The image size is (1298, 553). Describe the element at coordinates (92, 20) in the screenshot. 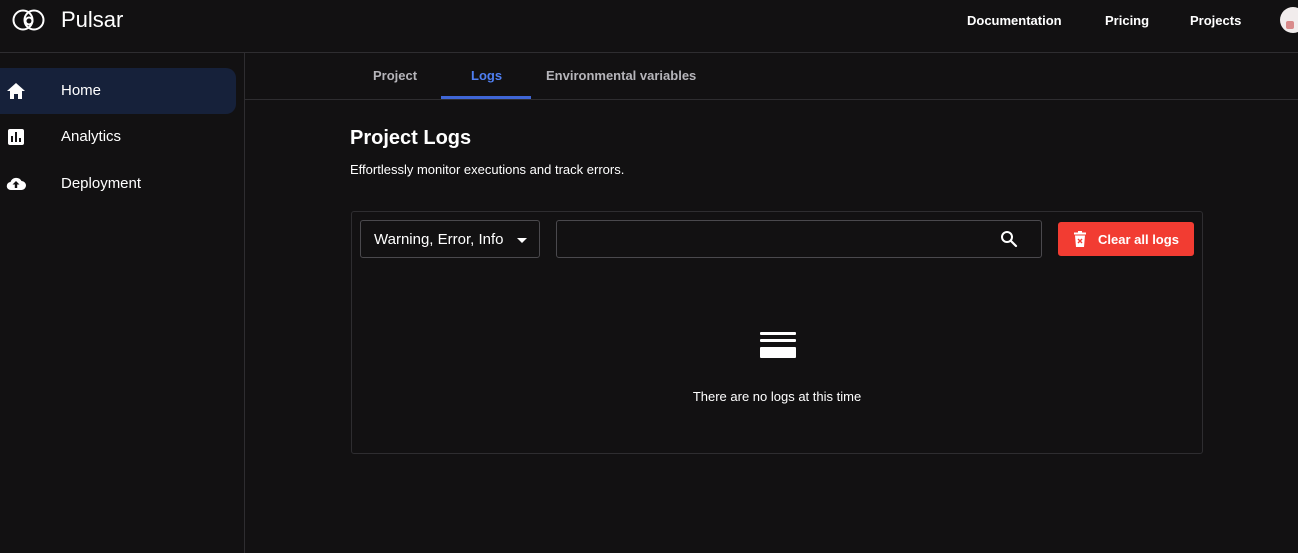

I see `brand-name: Pulsar` at that location.